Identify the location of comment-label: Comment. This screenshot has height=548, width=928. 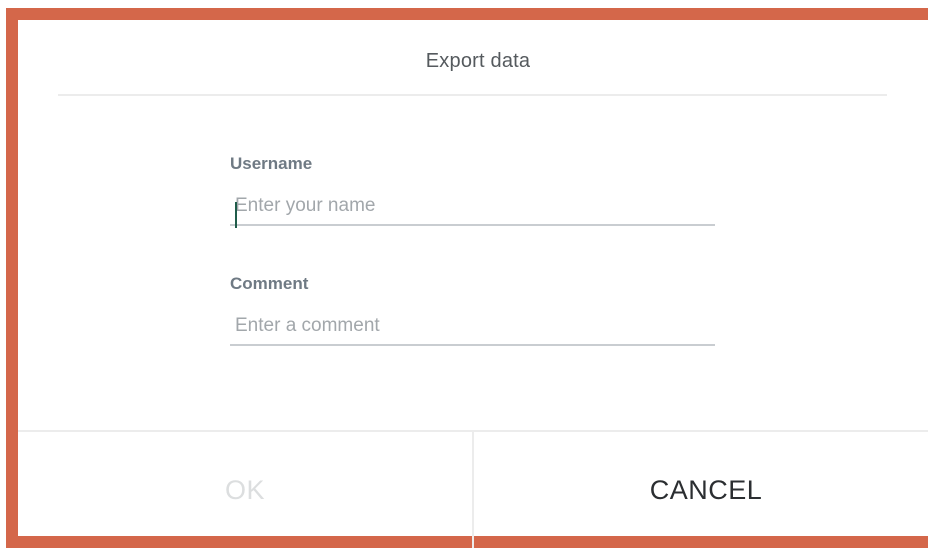
(269, 283).